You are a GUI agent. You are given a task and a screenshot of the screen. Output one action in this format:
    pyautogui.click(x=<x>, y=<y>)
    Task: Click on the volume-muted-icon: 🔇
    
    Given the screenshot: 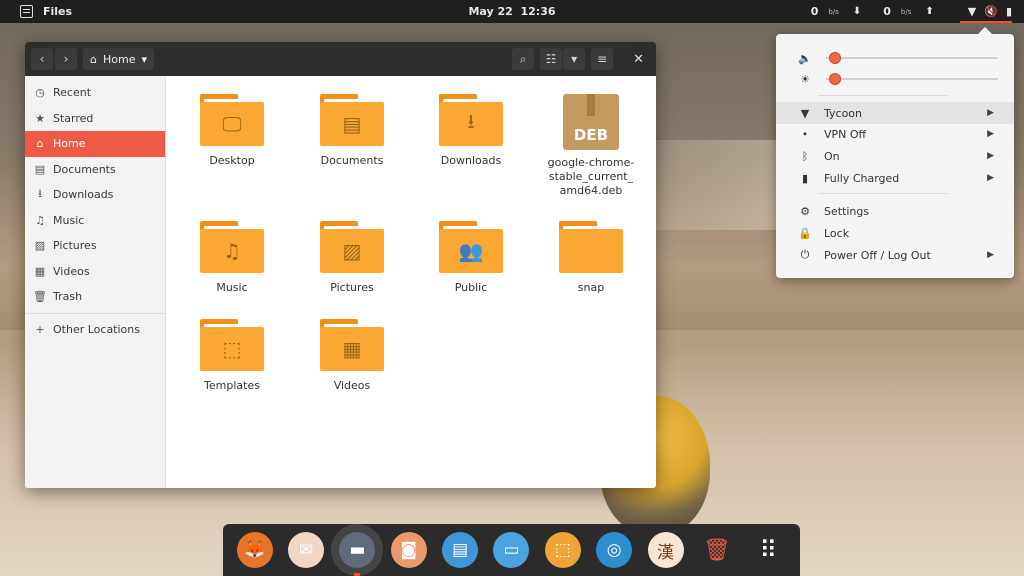 What is the action you would take?
    pyautogui.click(x=991, y=11)
    